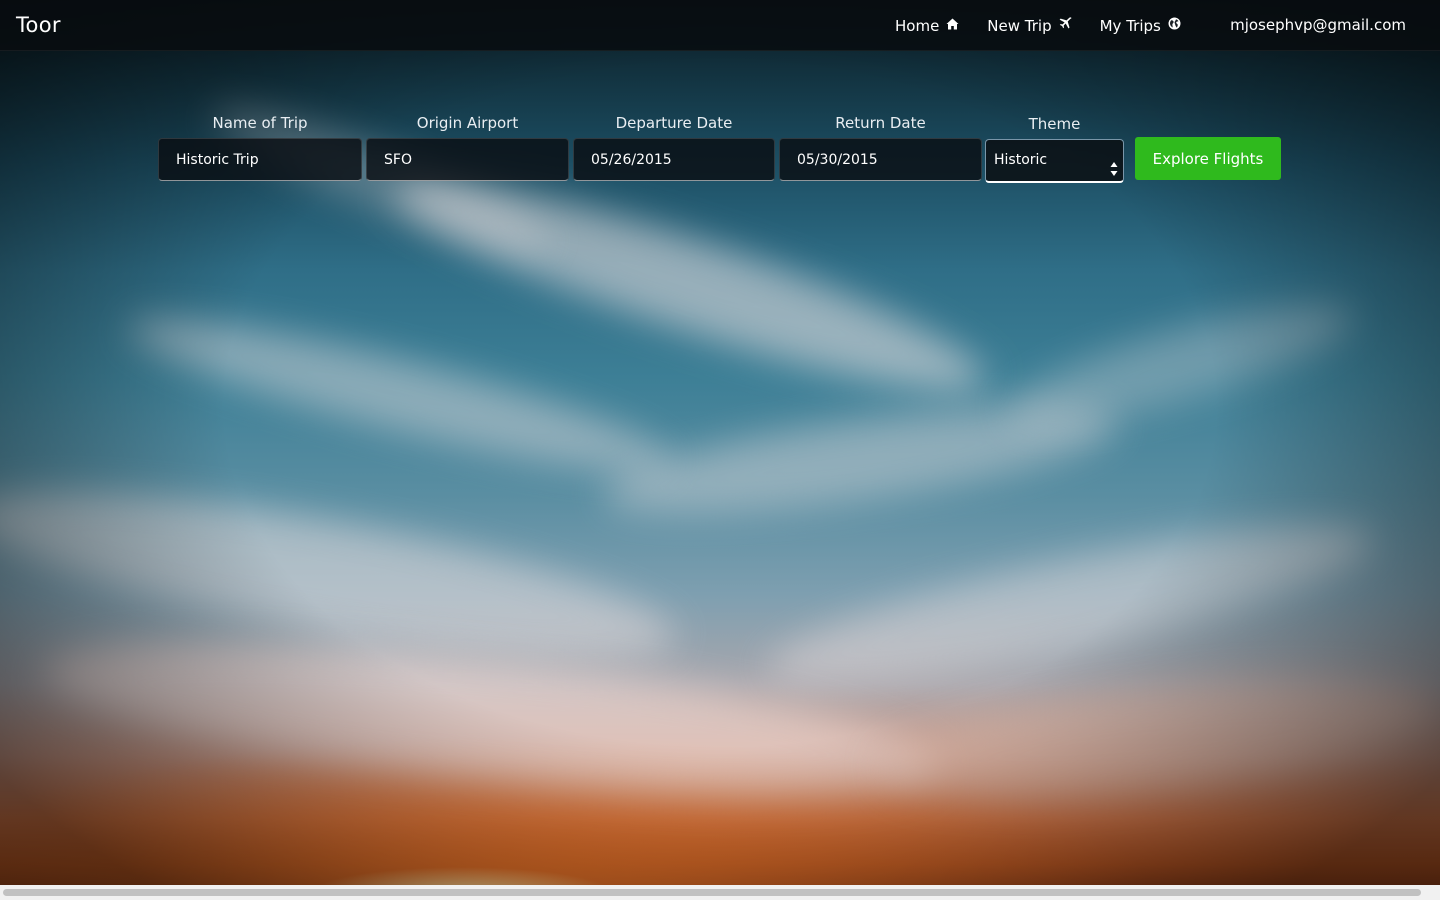 The width and height of the screenshot is (1440, 900). I want to click on nav-item-new-trip: New Trip, so click(1029, 25).